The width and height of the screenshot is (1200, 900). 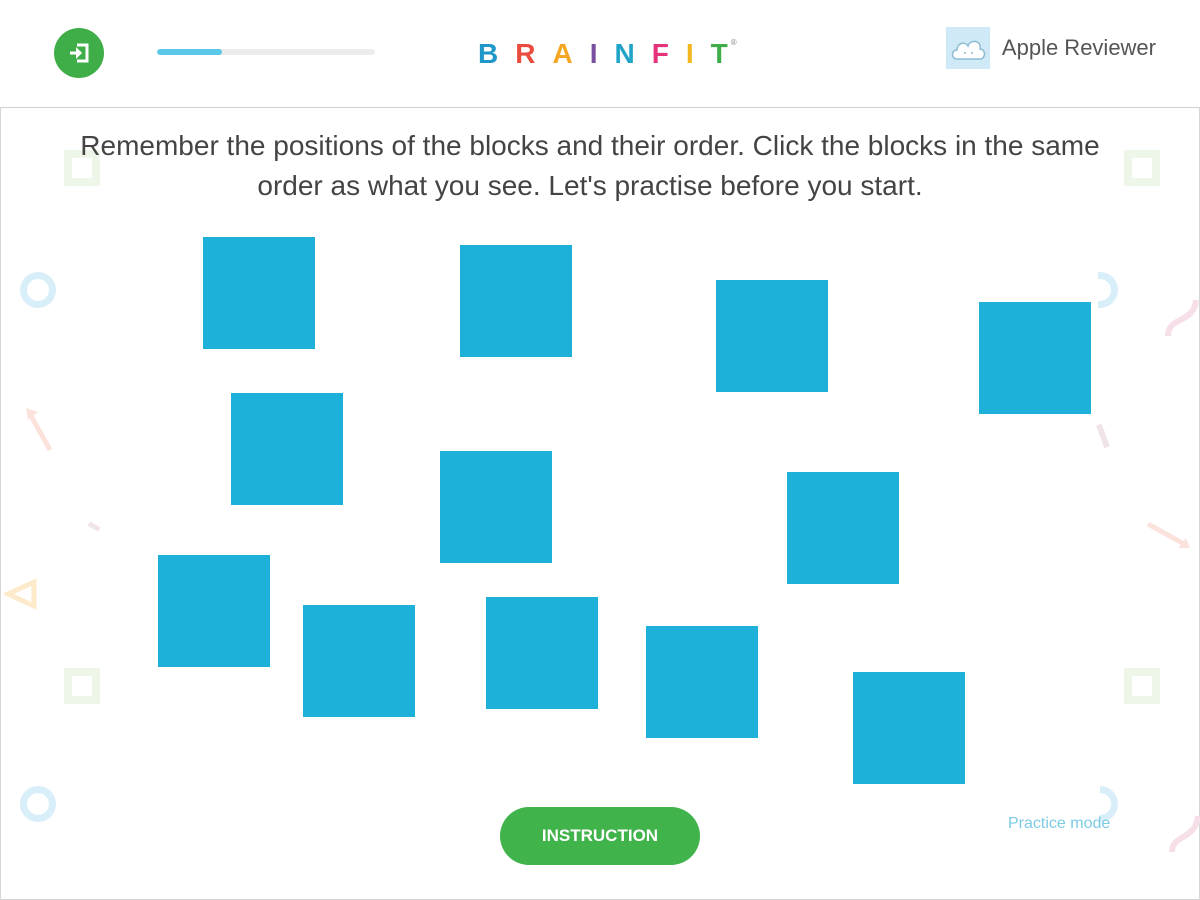 I want to click on exit-button, so click(x=79, y=53).